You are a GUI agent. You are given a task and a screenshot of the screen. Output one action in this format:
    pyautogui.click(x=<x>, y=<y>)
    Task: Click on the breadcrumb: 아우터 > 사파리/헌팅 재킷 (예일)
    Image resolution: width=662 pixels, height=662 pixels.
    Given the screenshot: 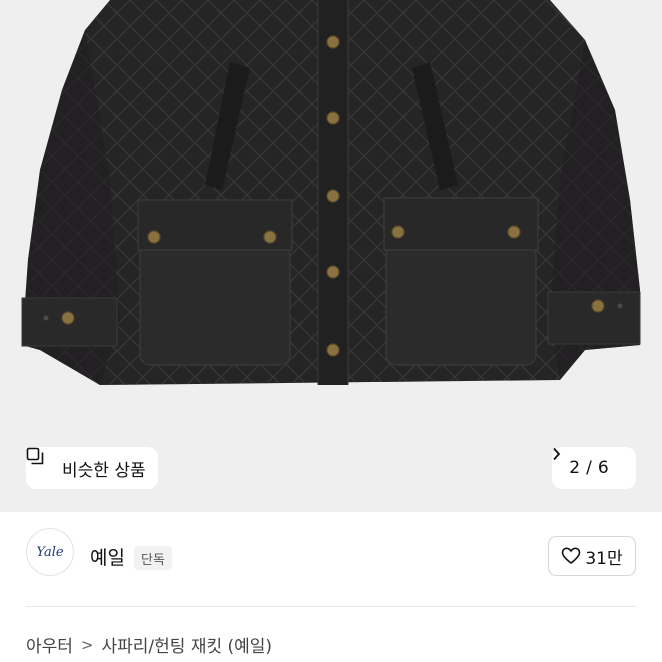 What is the action you would take?
    pyautogui.click(x=149, y=645)
    